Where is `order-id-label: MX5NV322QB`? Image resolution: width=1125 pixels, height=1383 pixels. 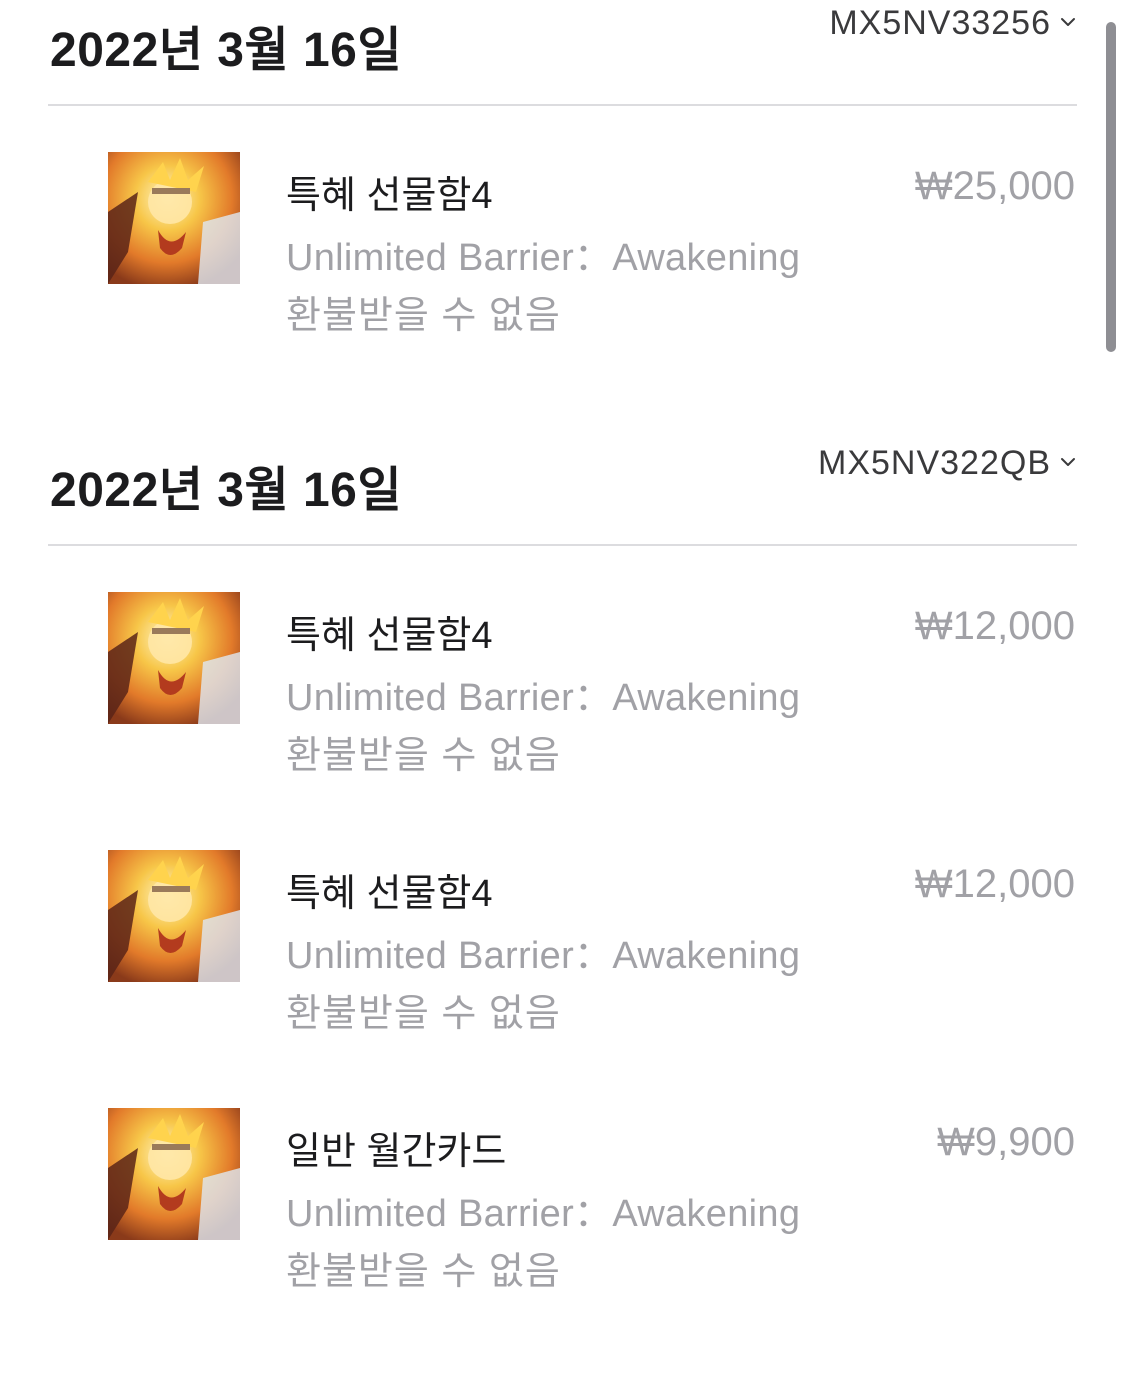
order-id-label: MX5NV322QB is located at coordinates (934, 463).